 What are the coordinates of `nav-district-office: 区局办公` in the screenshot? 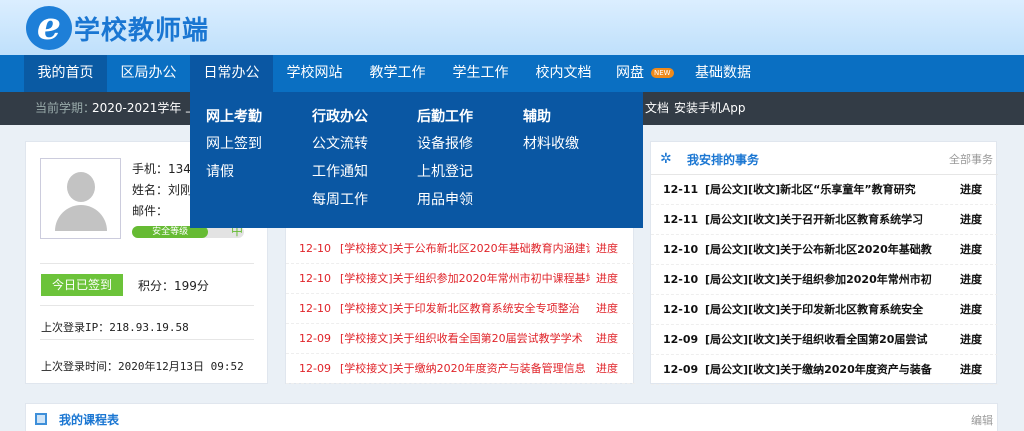 It's located at (148, 73).